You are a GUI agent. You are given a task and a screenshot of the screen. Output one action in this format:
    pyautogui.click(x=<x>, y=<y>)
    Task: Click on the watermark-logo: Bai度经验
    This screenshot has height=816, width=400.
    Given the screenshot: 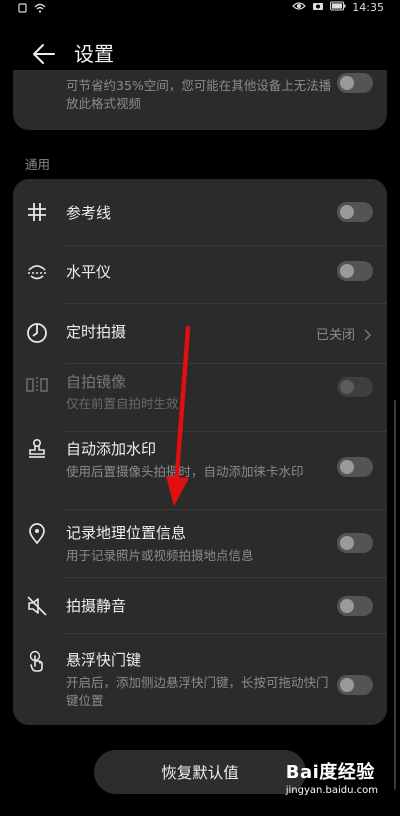 What is the action you would take?
    pyautogui.click(x=330, y=772)
    